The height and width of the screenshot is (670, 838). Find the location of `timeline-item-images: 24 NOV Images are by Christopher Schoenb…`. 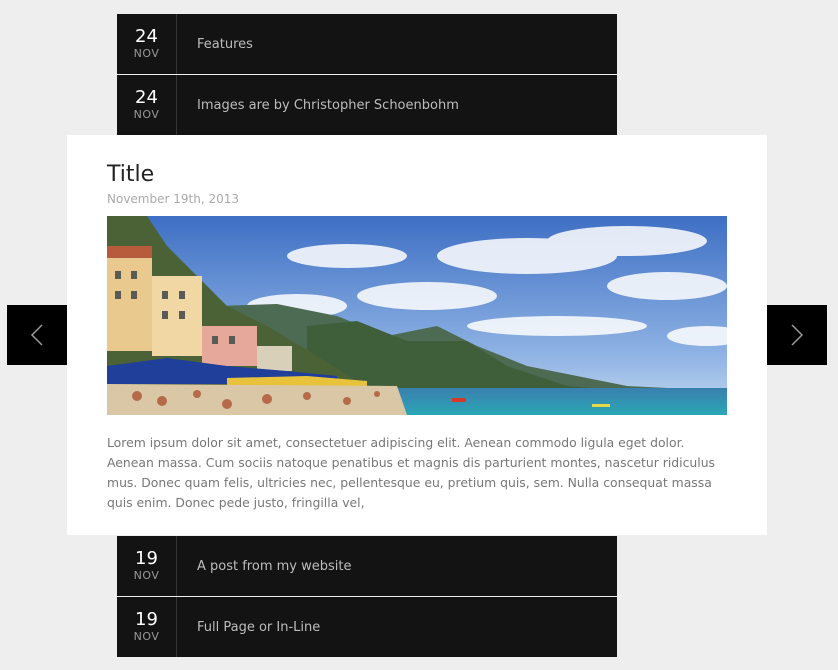

timeline-item-images: 24 NOV Images are by Christopher Schoenb… is located at coordinates (367, 105).